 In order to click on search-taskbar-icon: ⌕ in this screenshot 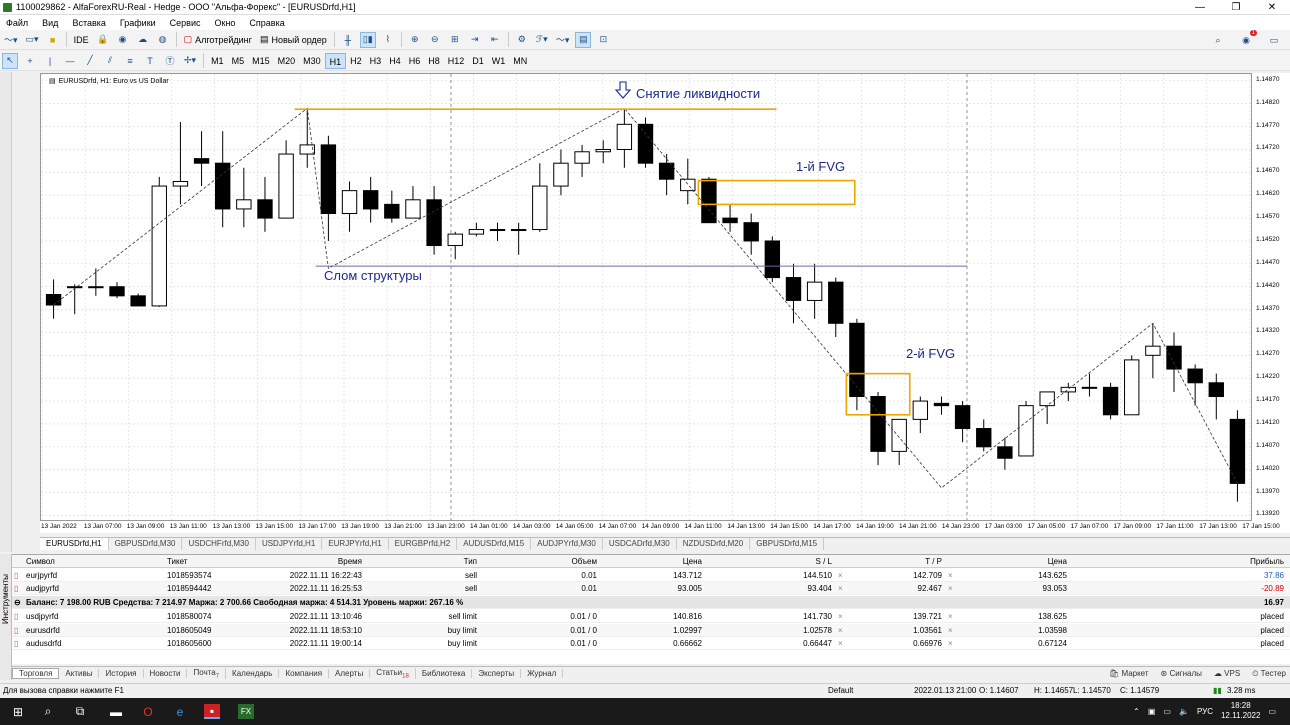, I will do `click(48, 711)`.